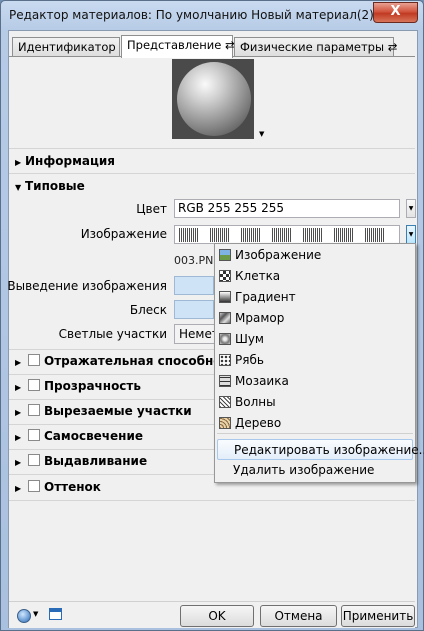 This screenshot has height=631, width=424. What do you see at coordinates (378, 616) in the screenshot?
I see `apply-button: Применить` at bounding box center [378, 616].